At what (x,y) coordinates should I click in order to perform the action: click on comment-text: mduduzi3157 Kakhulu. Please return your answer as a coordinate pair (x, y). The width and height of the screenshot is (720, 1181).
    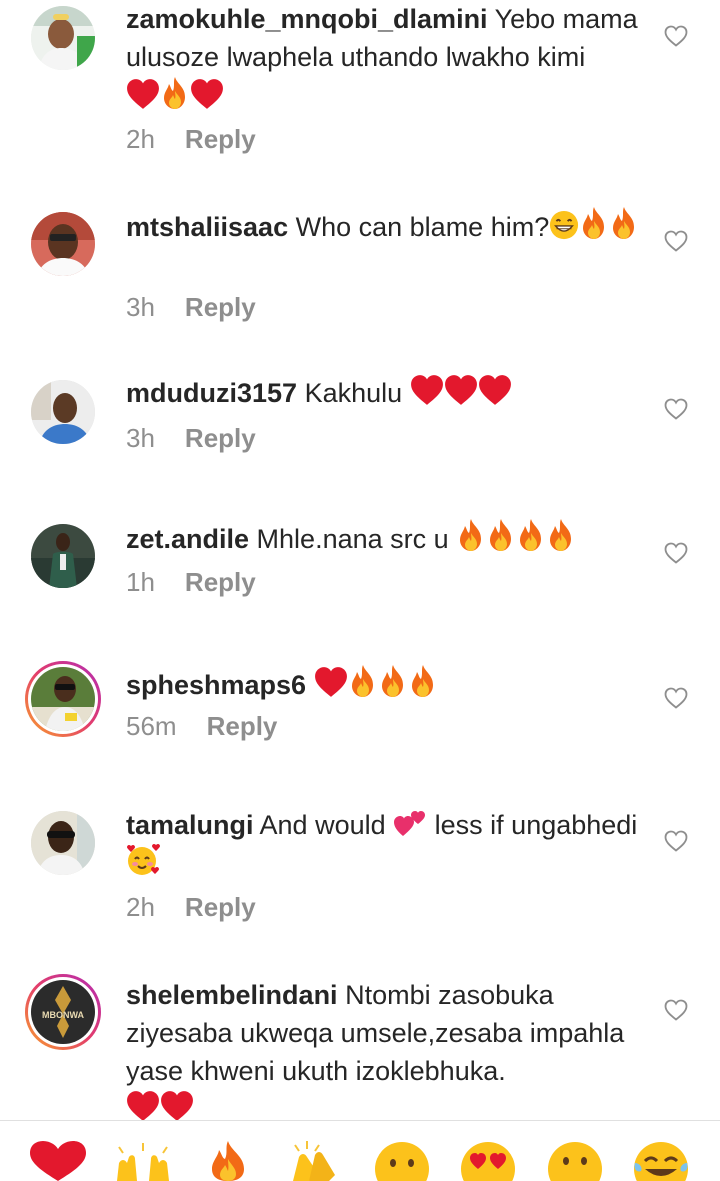
    Looking at the image, I should click on (386, 393).